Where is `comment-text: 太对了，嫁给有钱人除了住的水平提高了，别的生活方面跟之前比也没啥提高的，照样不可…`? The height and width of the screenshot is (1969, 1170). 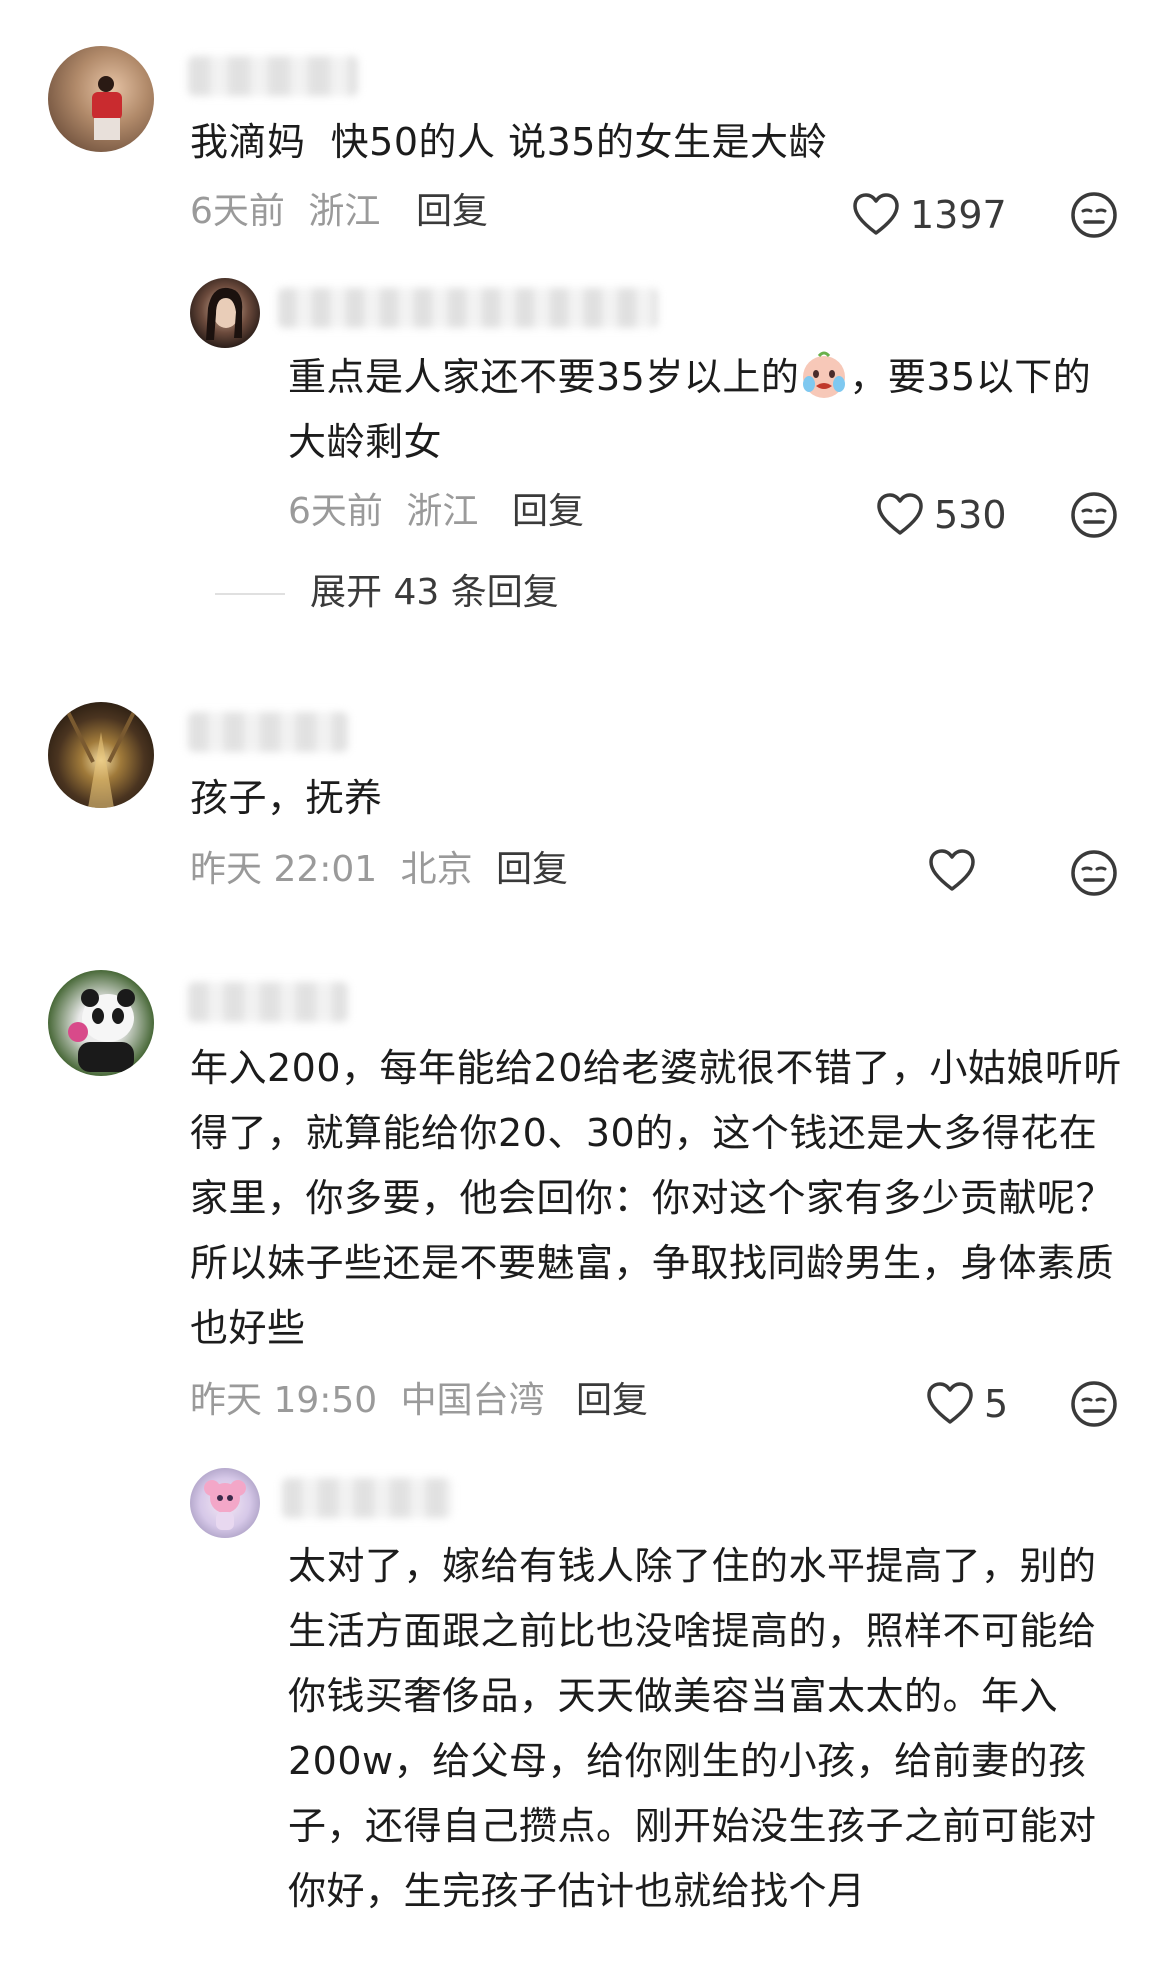 comment-text: 太对了，嫁给有钱人除了住的水平提高了，别的生活方面跟之前比也没啥提高的，照样不可… is located at coordinates (692, 1728).